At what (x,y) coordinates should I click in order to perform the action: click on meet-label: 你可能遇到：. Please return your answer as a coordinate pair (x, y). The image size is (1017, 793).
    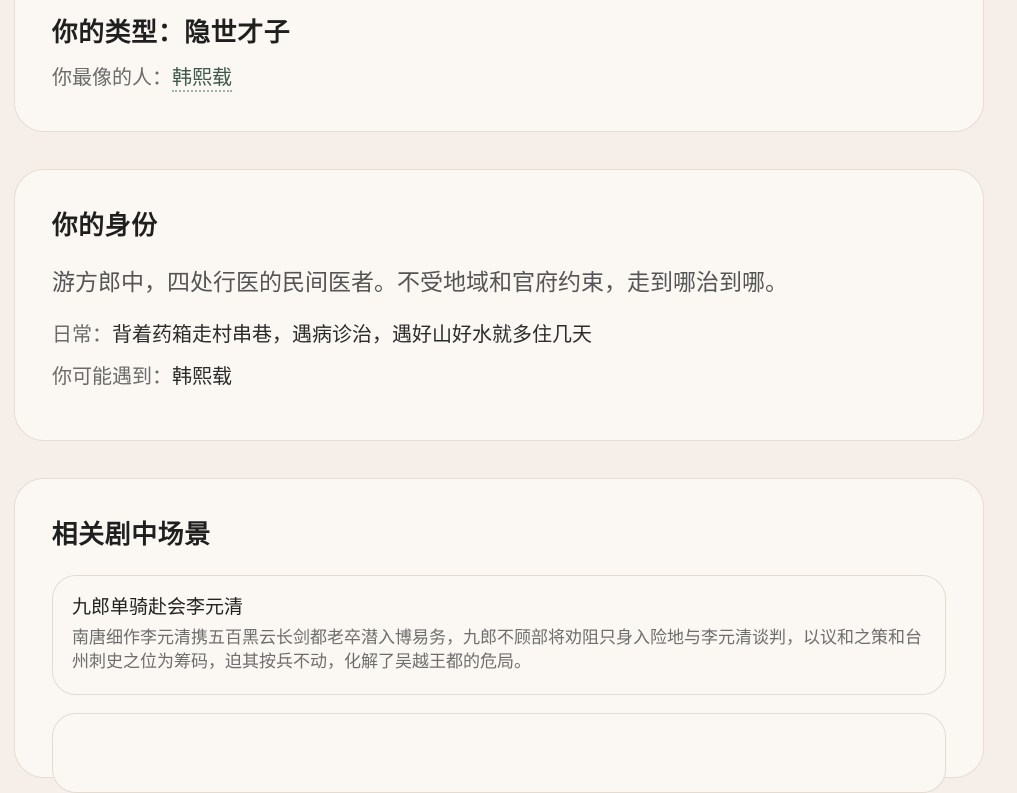
    Looking at the image, I should click on (112, 376).